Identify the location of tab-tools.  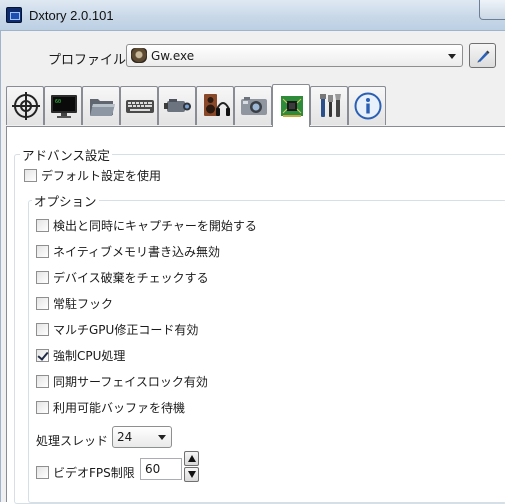
(329, 105).